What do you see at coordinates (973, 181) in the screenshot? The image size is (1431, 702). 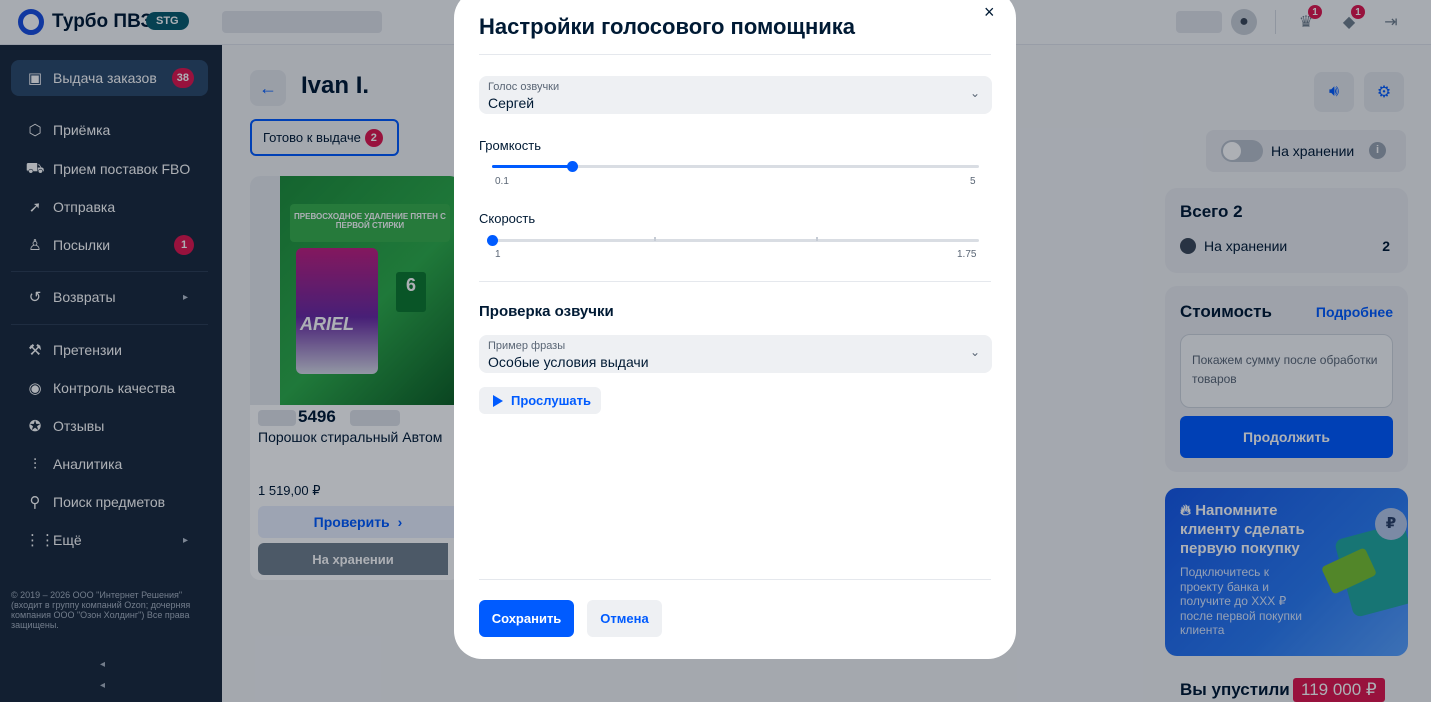 I see `volume-max: 5` at bounding box center [973, 181].